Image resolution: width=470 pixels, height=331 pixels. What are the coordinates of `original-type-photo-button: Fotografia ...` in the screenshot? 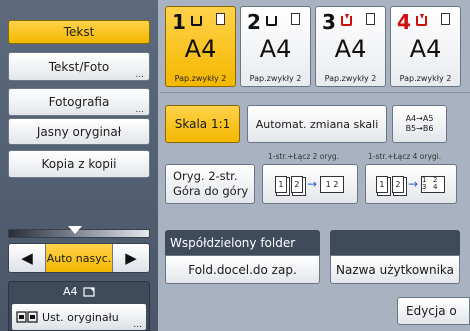 It's located at (79, 102).